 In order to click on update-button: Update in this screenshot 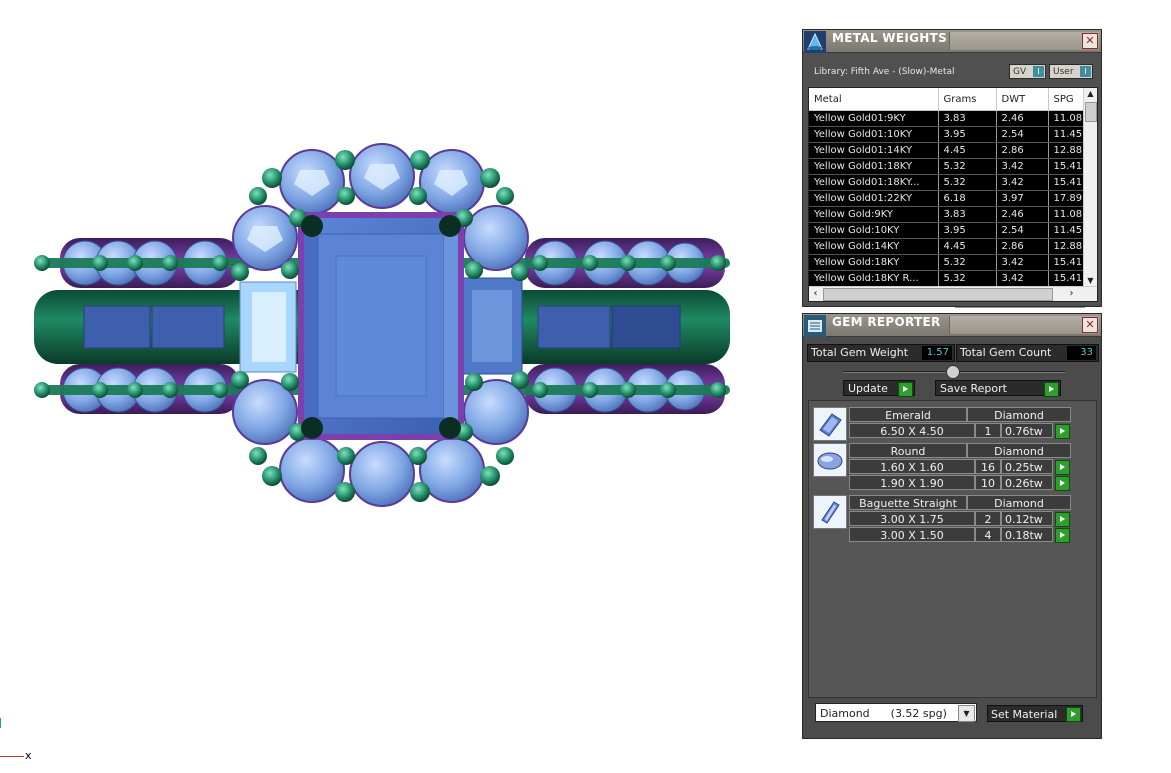, I will do `click(879, 388)`.